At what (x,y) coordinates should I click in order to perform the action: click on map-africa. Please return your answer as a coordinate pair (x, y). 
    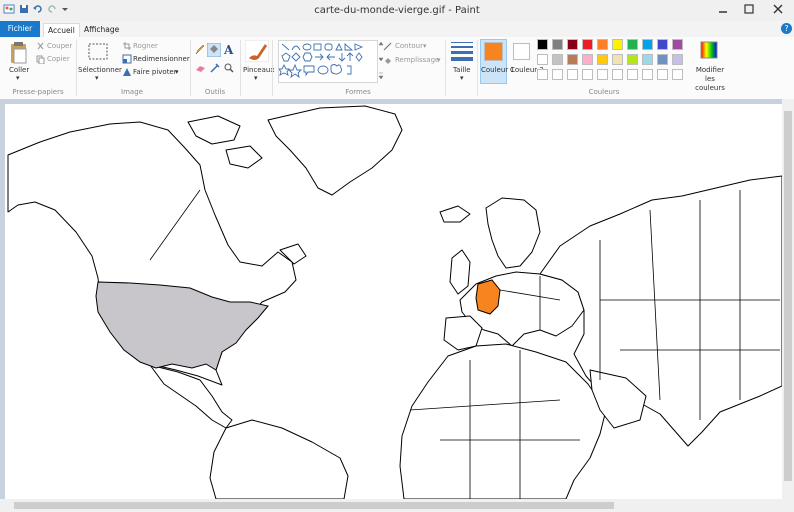
    Looking at the image, I should click on (503, 421).